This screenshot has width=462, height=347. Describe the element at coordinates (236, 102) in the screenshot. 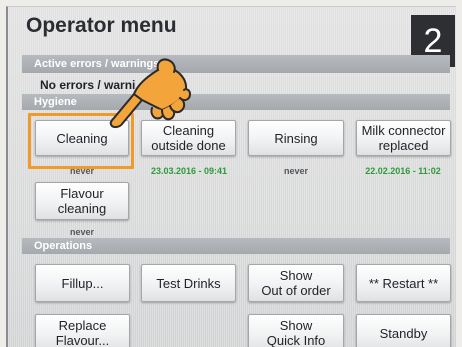

I see `hygiene-section-header: Hygiene` at that location.